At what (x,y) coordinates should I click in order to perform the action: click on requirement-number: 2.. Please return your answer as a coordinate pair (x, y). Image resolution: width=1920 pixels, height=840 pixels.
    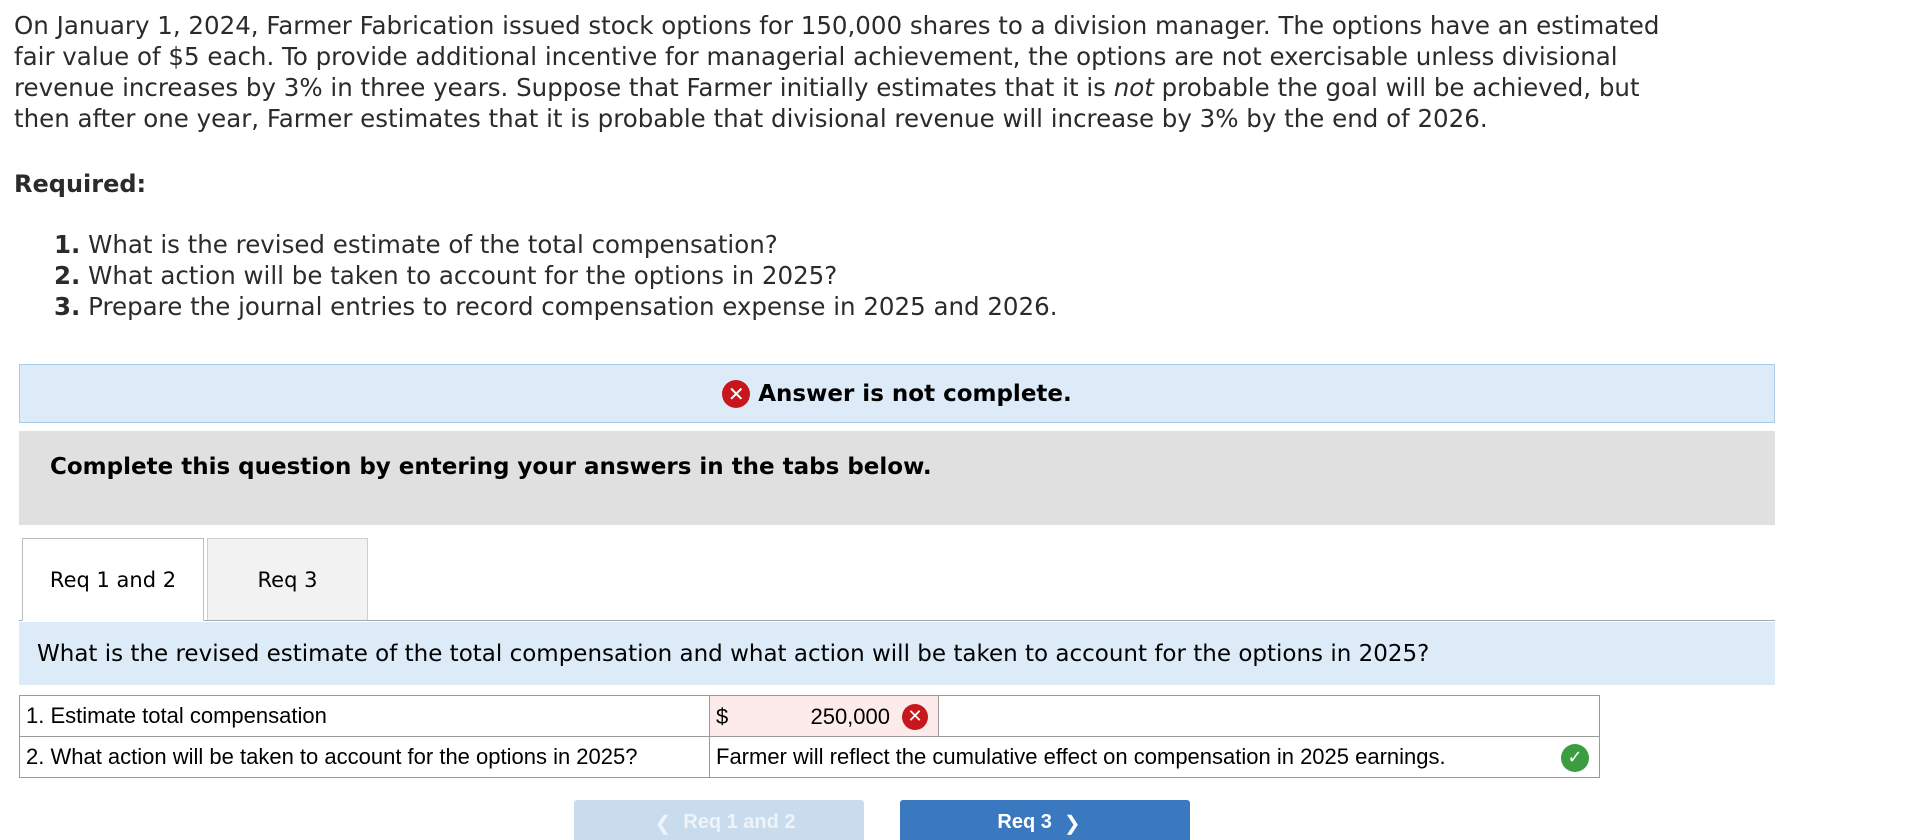
    Looking at the image, I should click on (67, 275).